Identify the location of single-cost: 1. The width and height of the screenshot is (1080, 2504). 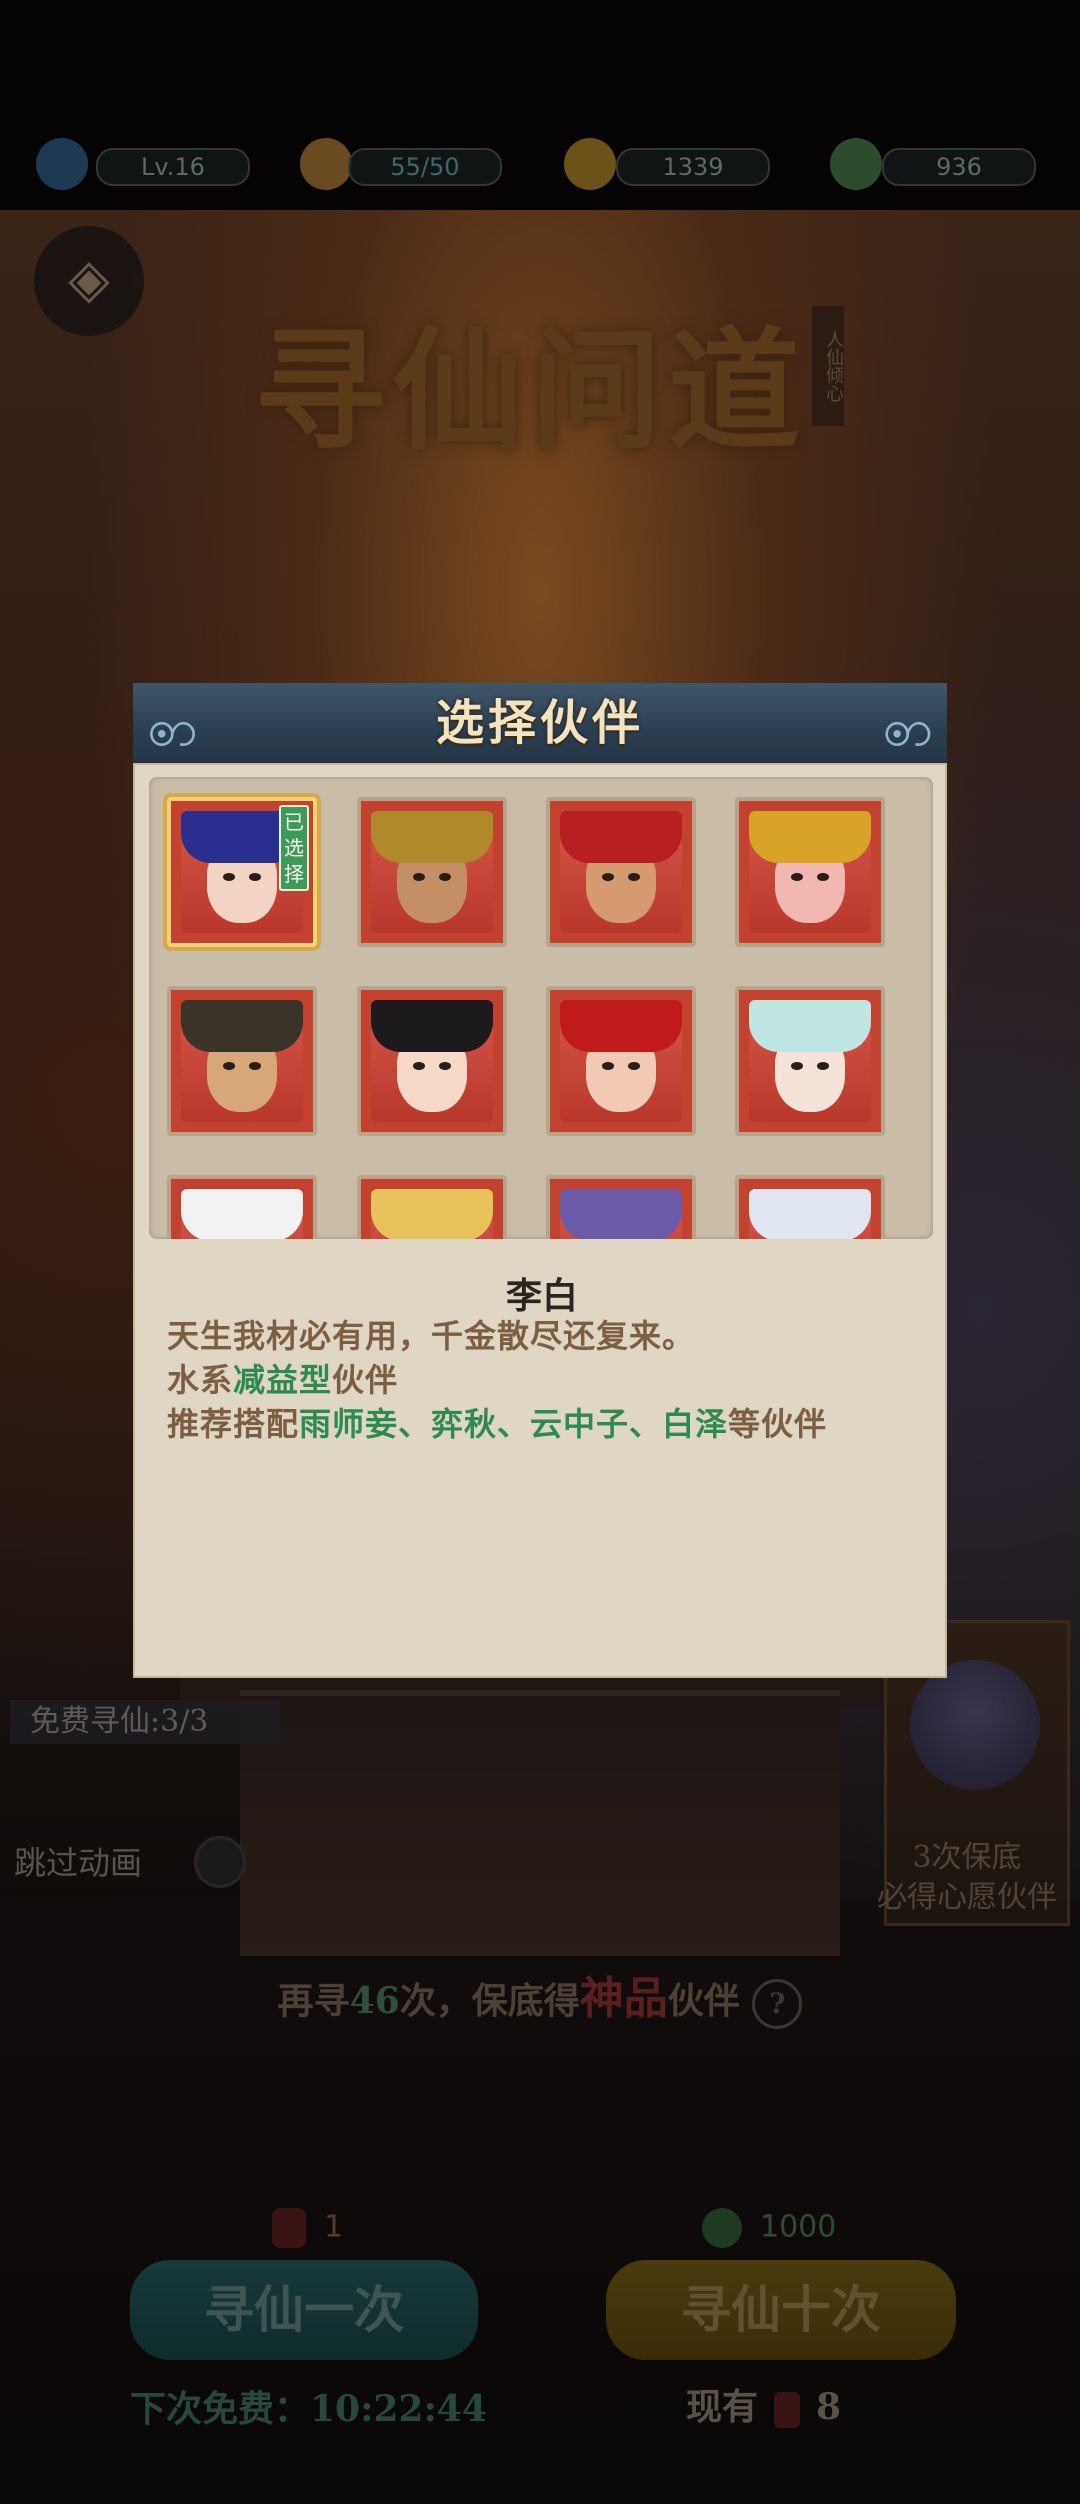
(307, 2228).